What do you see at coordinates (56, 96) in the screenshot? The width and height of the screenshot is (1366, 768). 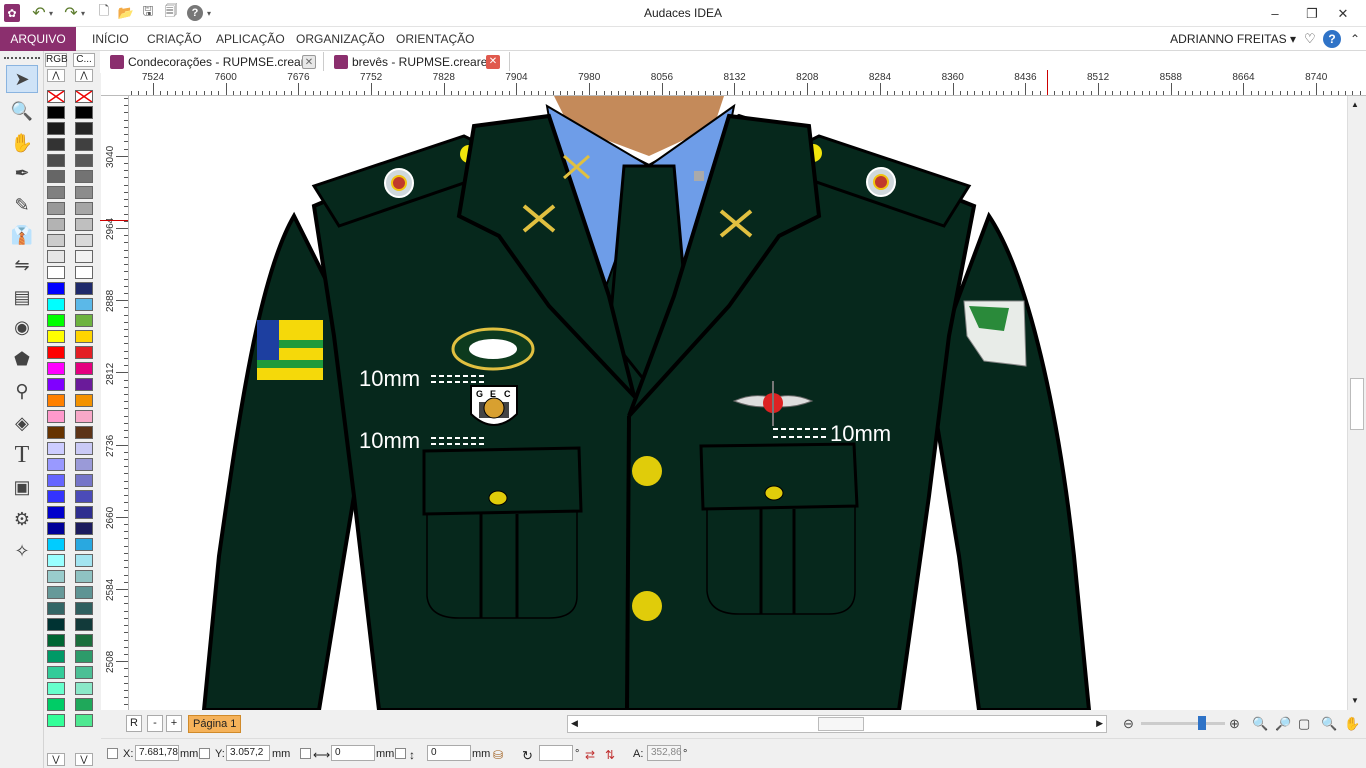 I see `no-color-swatch` at bounding box center [56, 96].